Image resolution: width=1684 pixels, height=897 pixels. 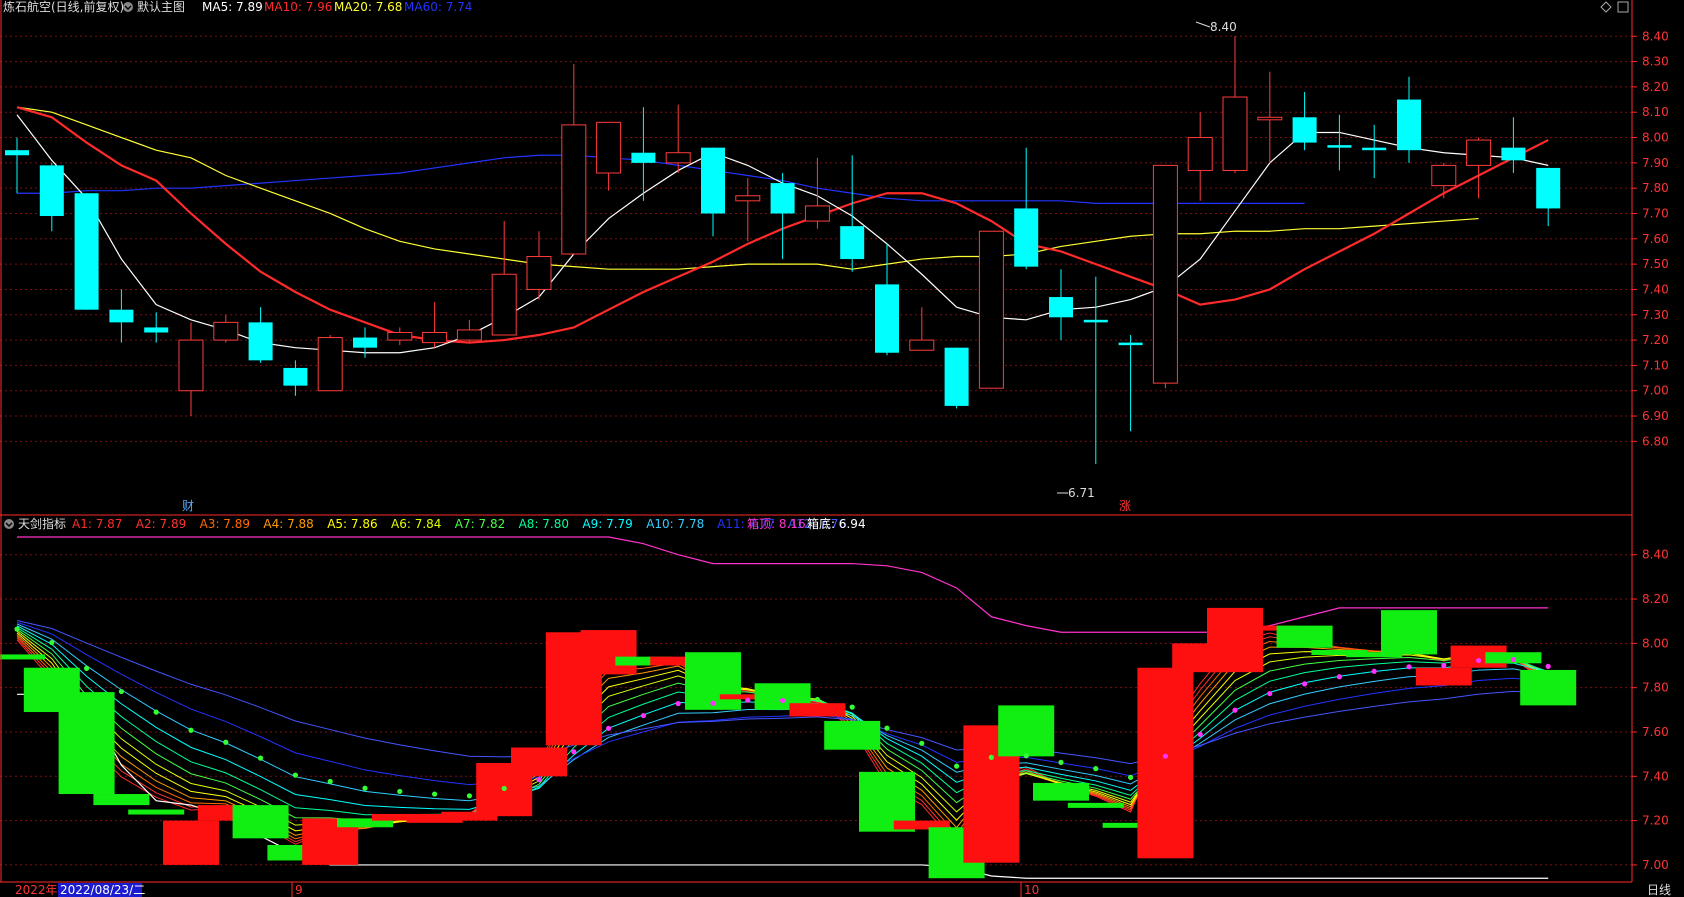 I want to click on indicator-line-label: A9: 7.79, so click(x=607, y=524).